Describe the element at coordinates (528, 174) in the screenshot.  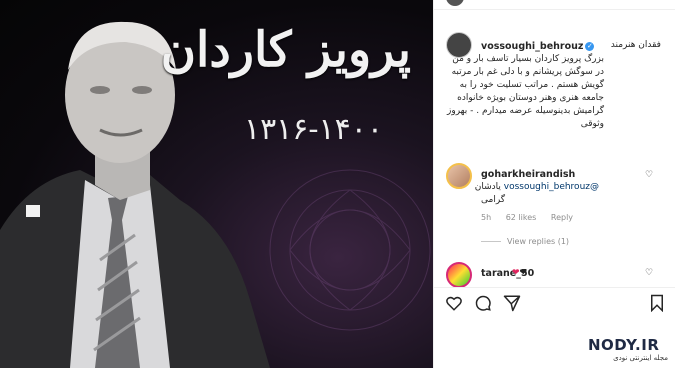
I see `comment-username: goharkheirandish` at that location.